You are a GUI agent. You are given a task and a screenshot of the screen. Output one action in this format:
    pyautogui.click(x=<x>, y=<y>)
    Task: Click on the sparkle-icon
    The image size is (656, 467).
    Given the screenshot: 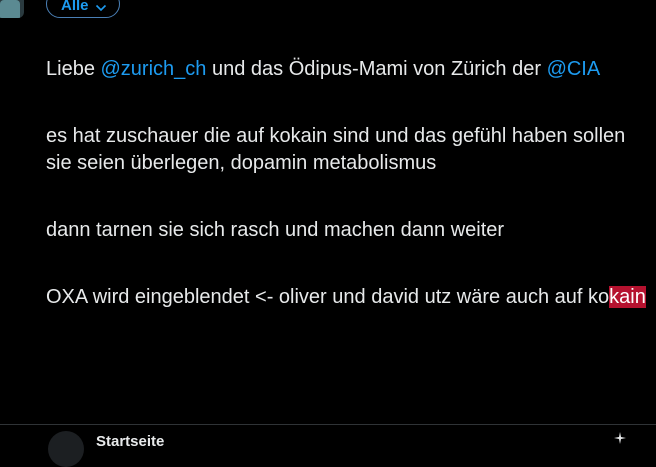 What is the action you would take?
    pyautogui.click(x=620, y=439)
    